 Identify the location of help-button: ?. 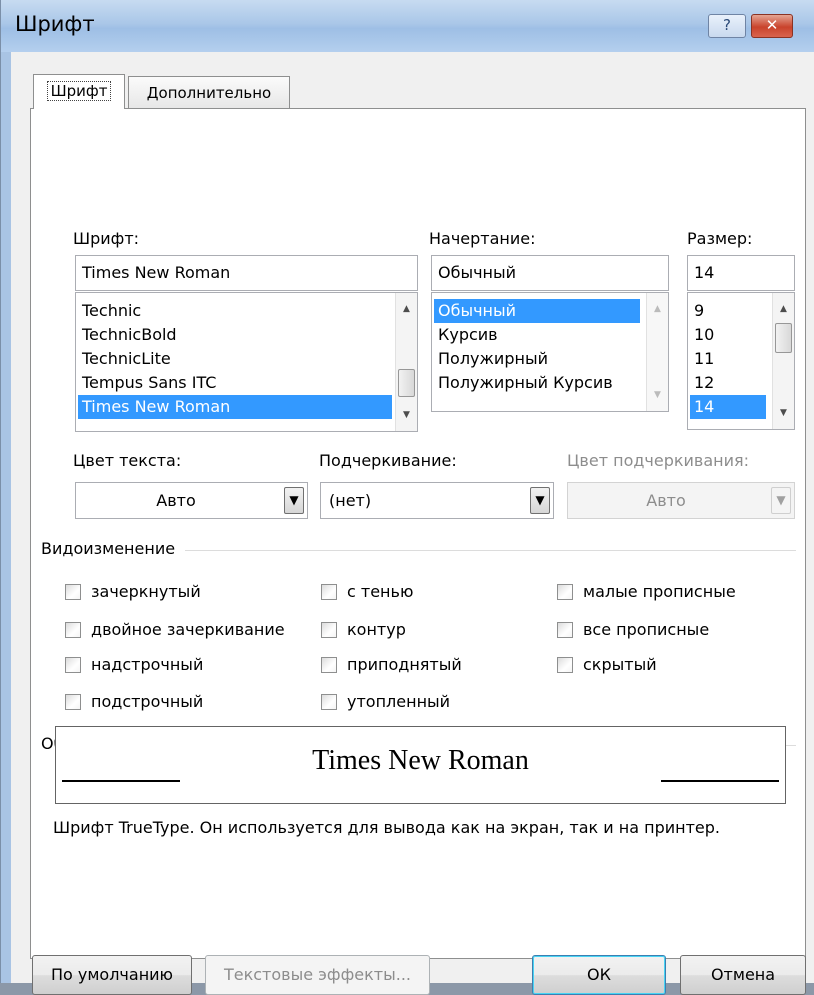
(727, 26).